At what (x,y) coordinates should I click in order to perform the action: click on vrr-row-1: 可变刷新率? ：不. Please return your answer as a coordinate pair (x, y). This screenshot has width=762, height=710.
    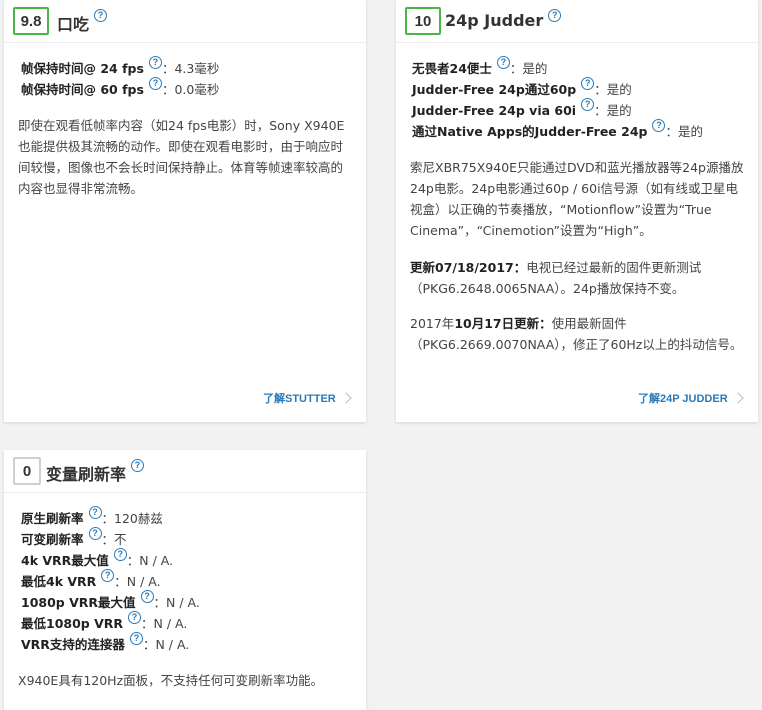
    Looking at the image, I should click on (74, 538).